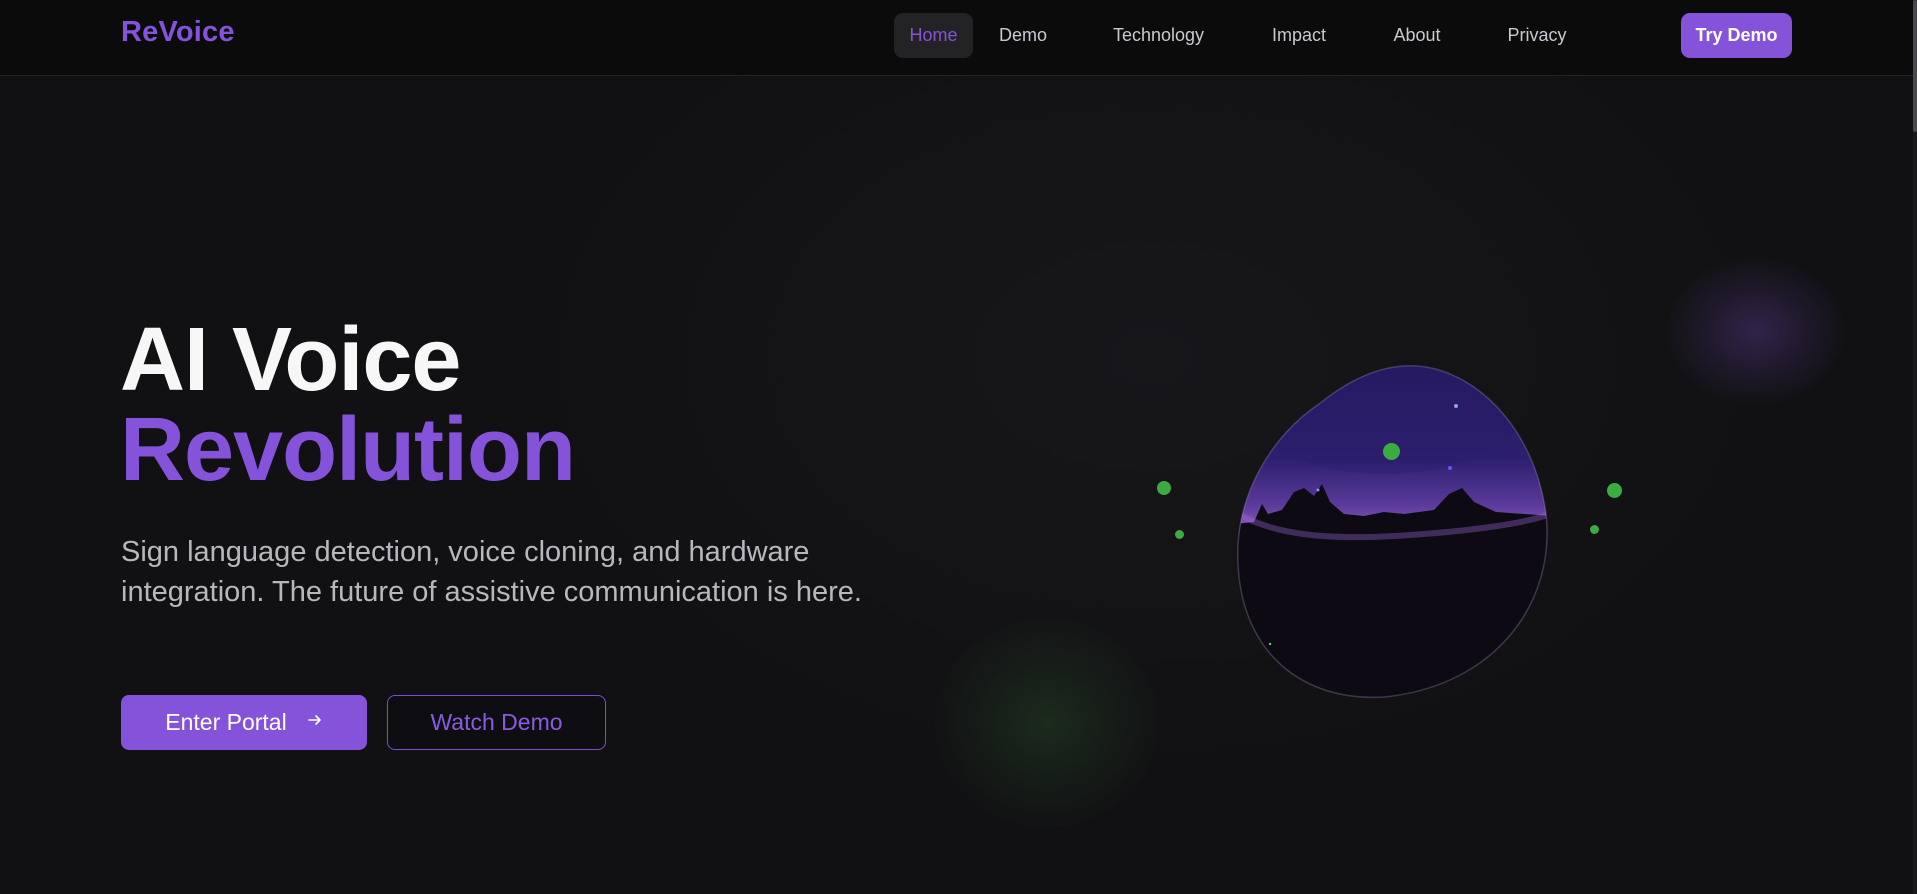  I want to click on enter-portal-button: Enter Portal, so click(244, 722).